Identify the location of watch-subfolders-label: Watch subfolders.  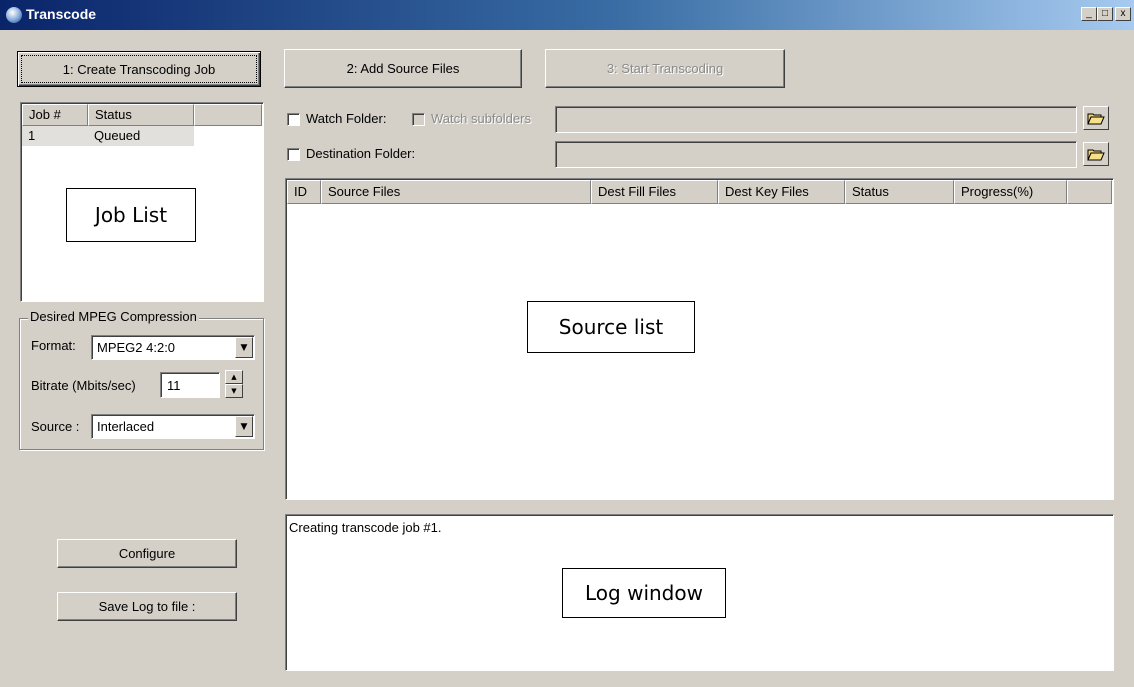
(481, 118).